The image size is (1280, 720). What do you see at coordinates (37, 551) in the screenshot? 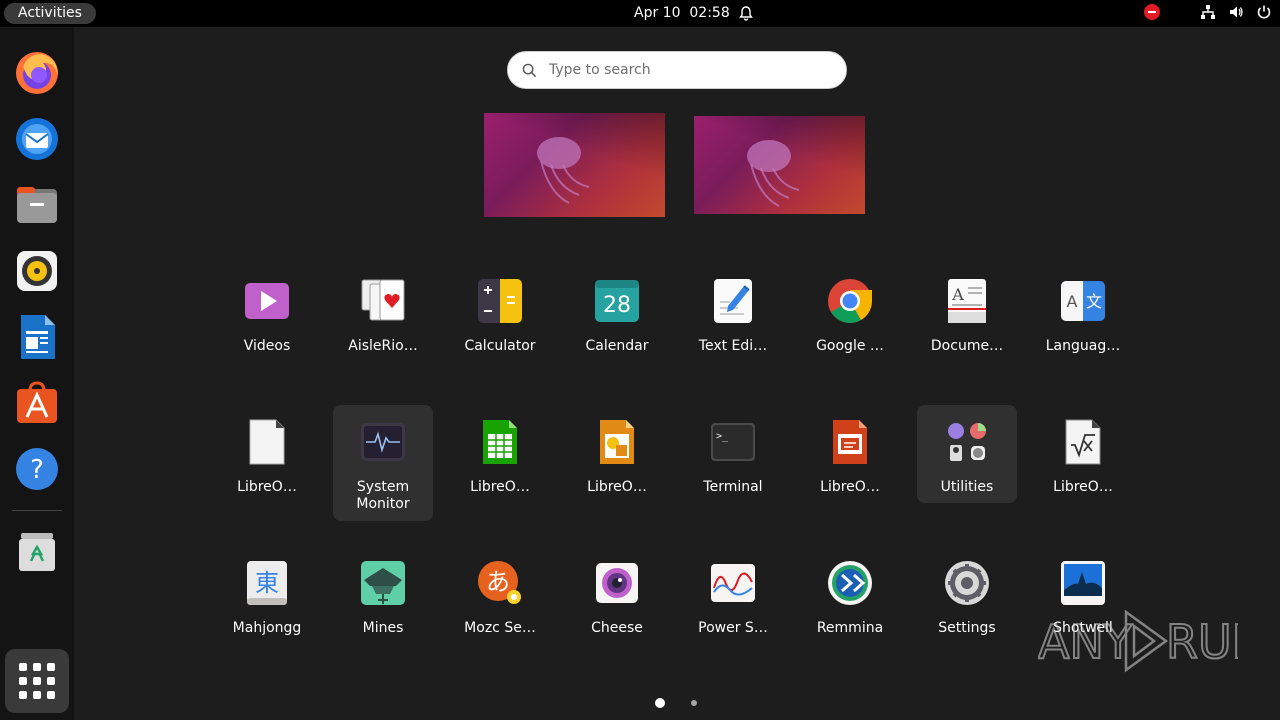
I see `trash-icon` at bounding box center [37, 551].